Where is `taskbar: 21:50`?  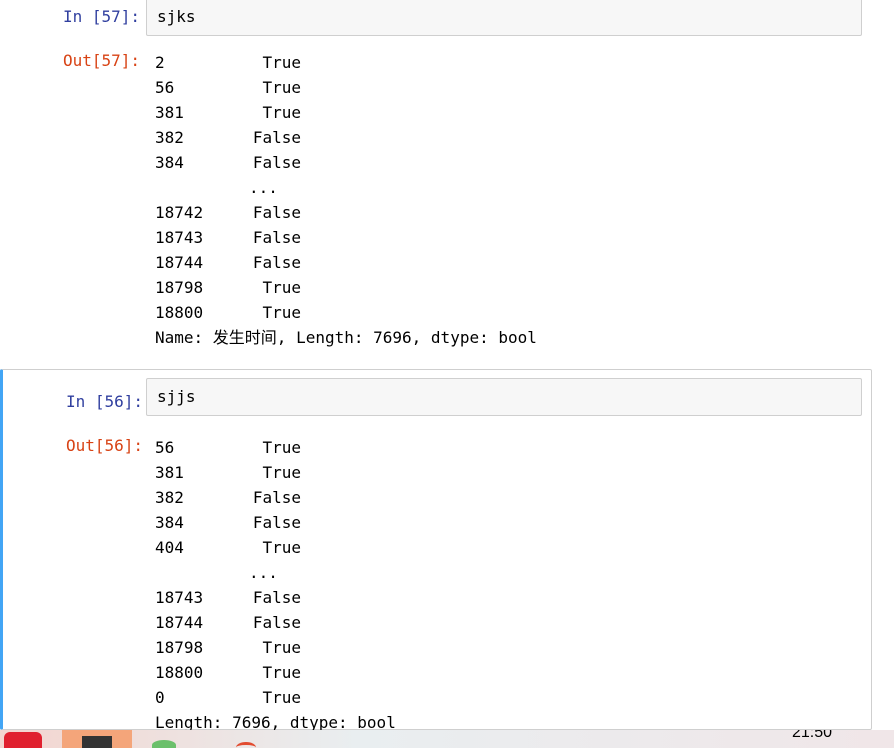 taskbar: 21:50 is located at coordinates (447, 739).